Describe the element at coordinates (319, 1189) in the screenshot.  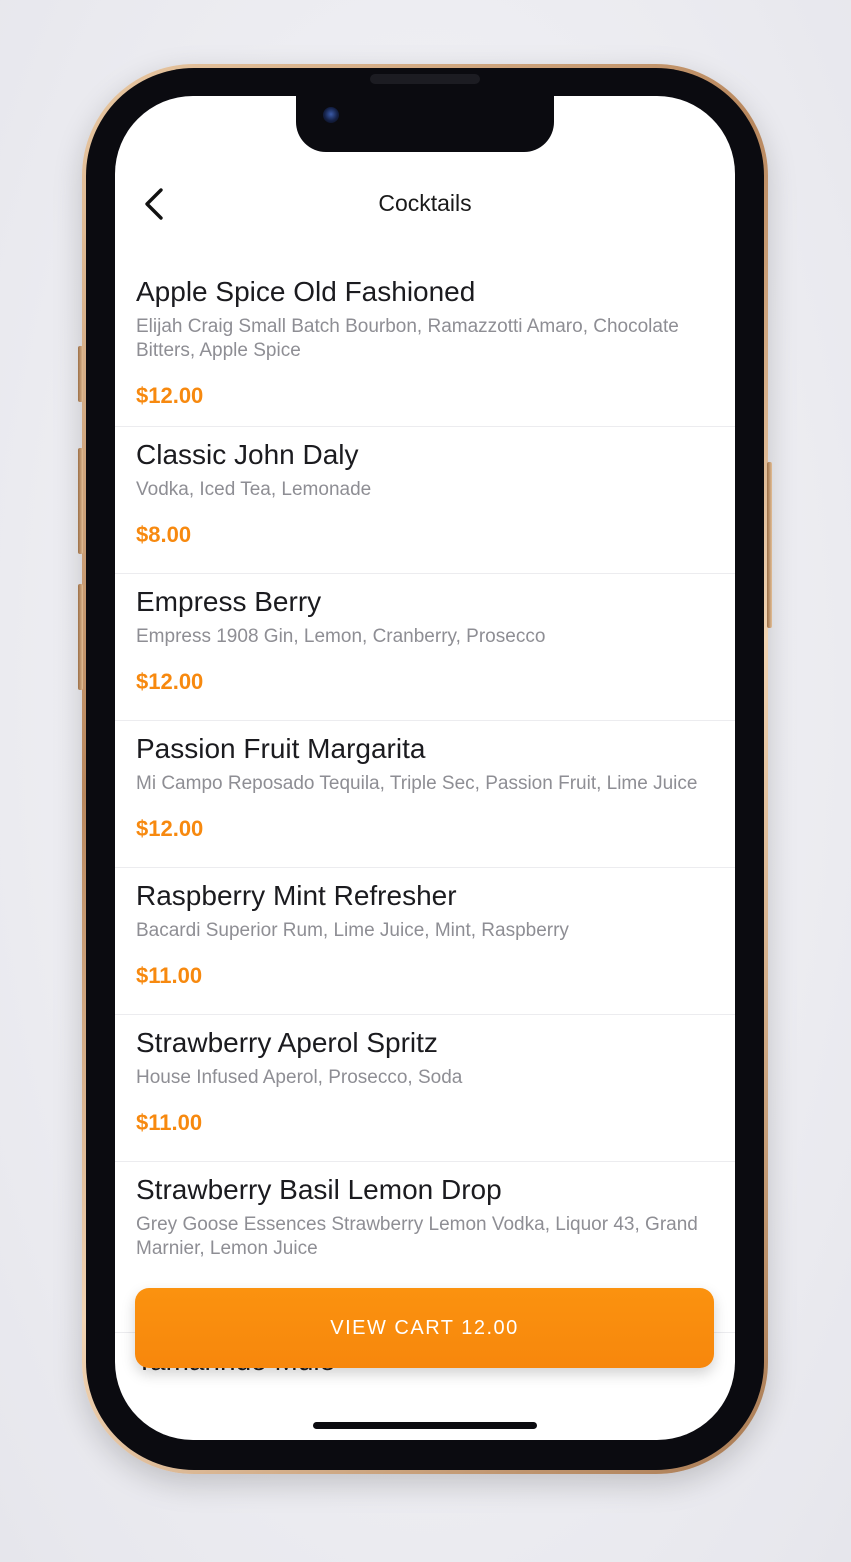
I see `item-name: Strawberry Basil Lemon Drop` at that location.